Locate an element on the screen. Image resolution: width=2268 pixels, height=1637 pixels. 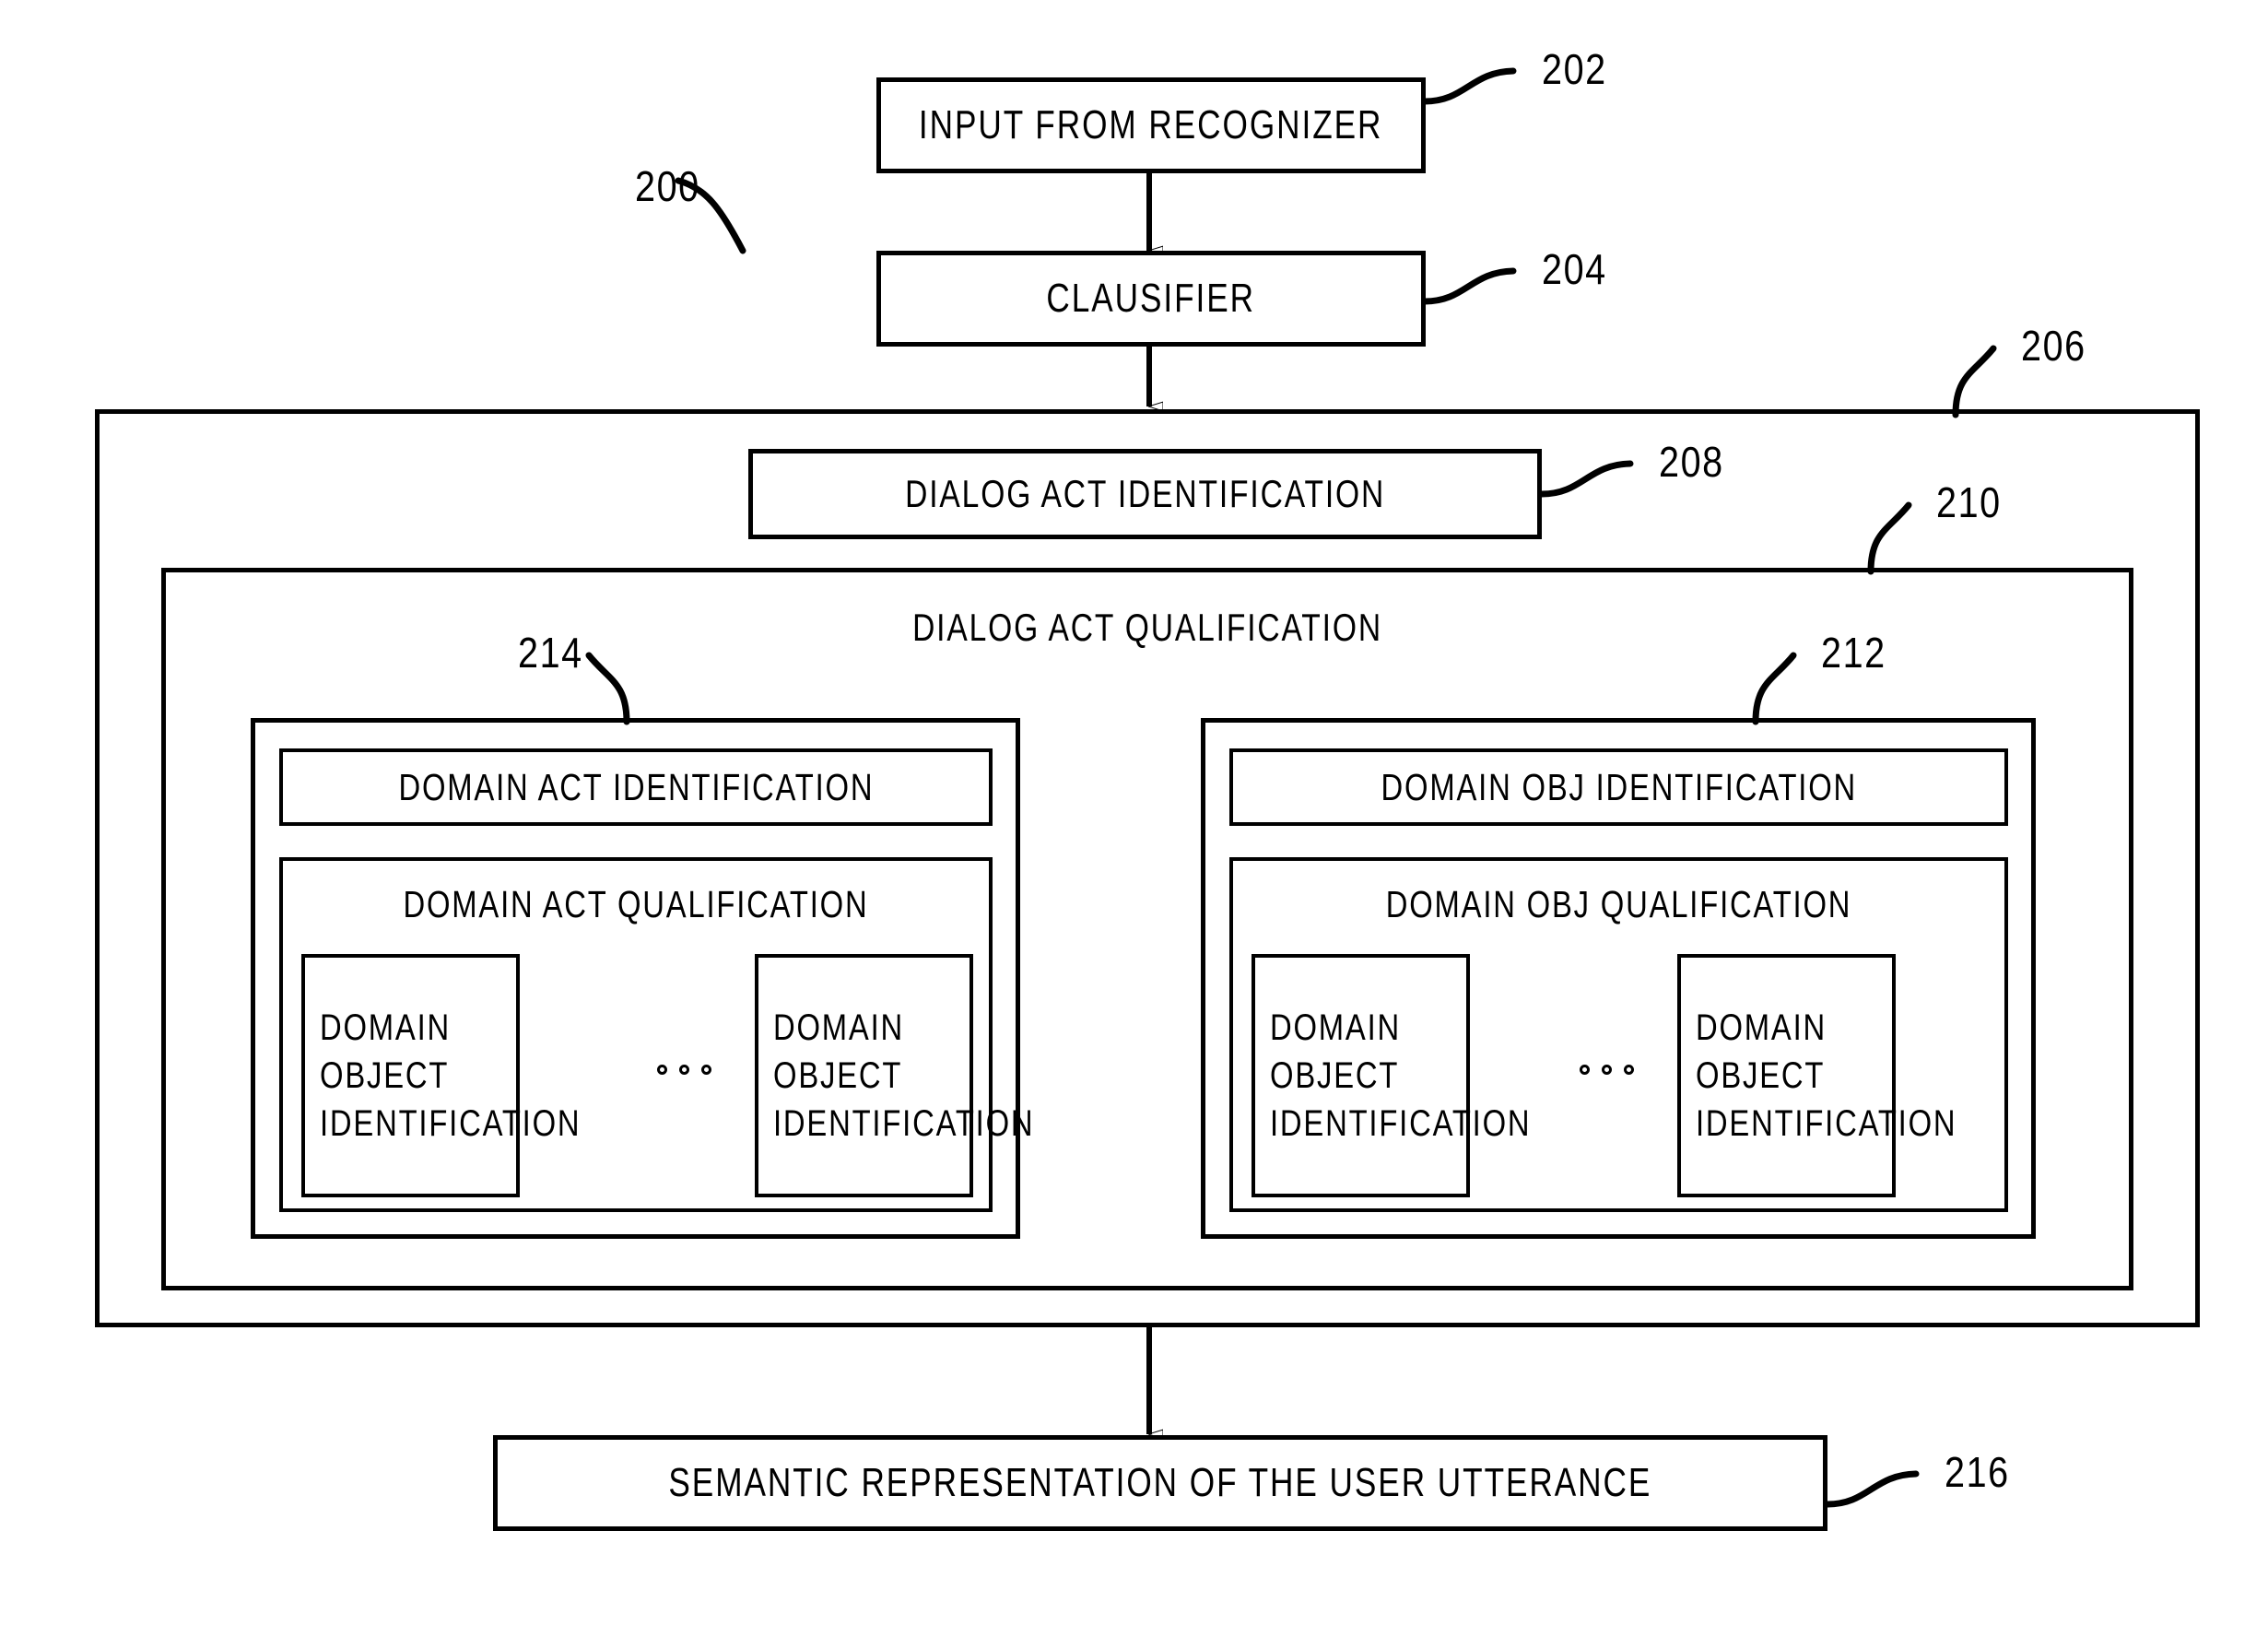
dialog-act-identification-box: DIALOG ACT IDENTIFICATION is located at coordinates (1145, 494).